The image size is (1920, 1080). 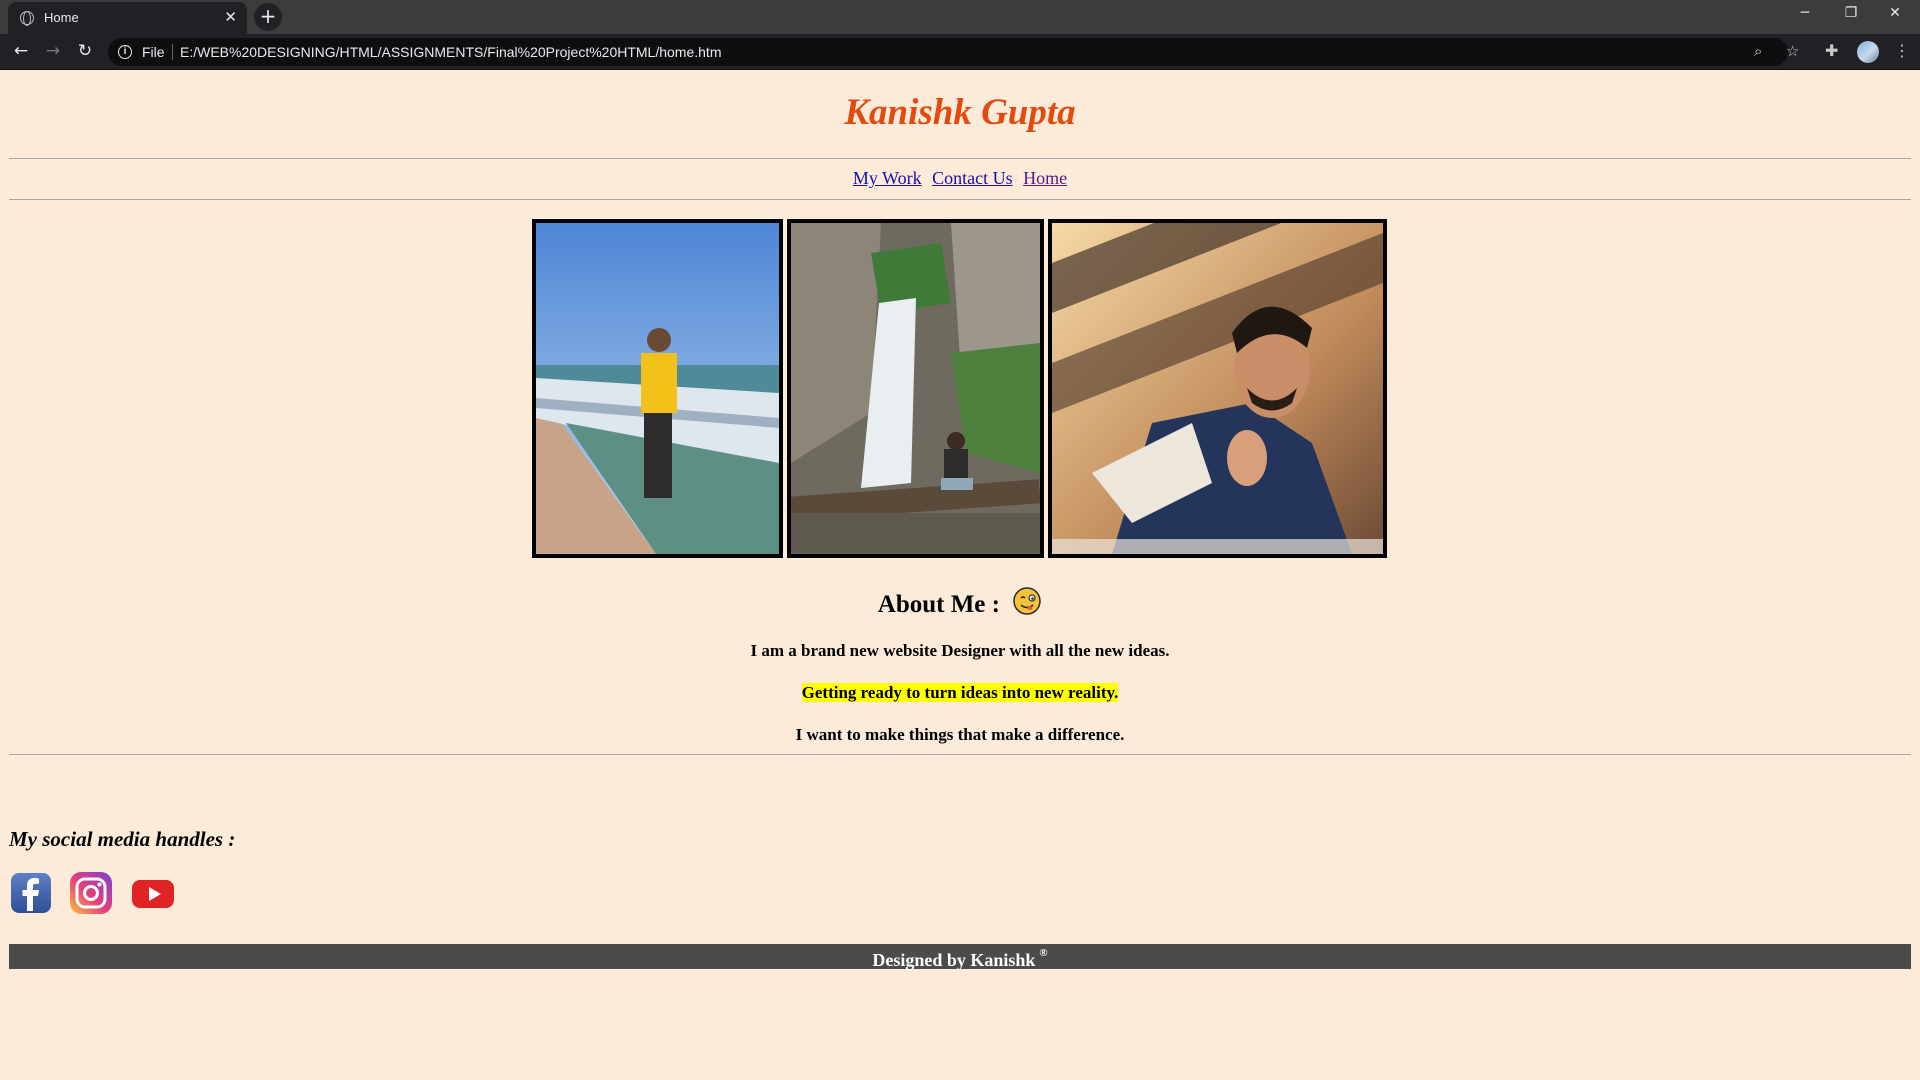 What do you see at coordinates (1217, 388) in the screenshot?
I see `photo-portrait` at bounding box center [1217, 388].